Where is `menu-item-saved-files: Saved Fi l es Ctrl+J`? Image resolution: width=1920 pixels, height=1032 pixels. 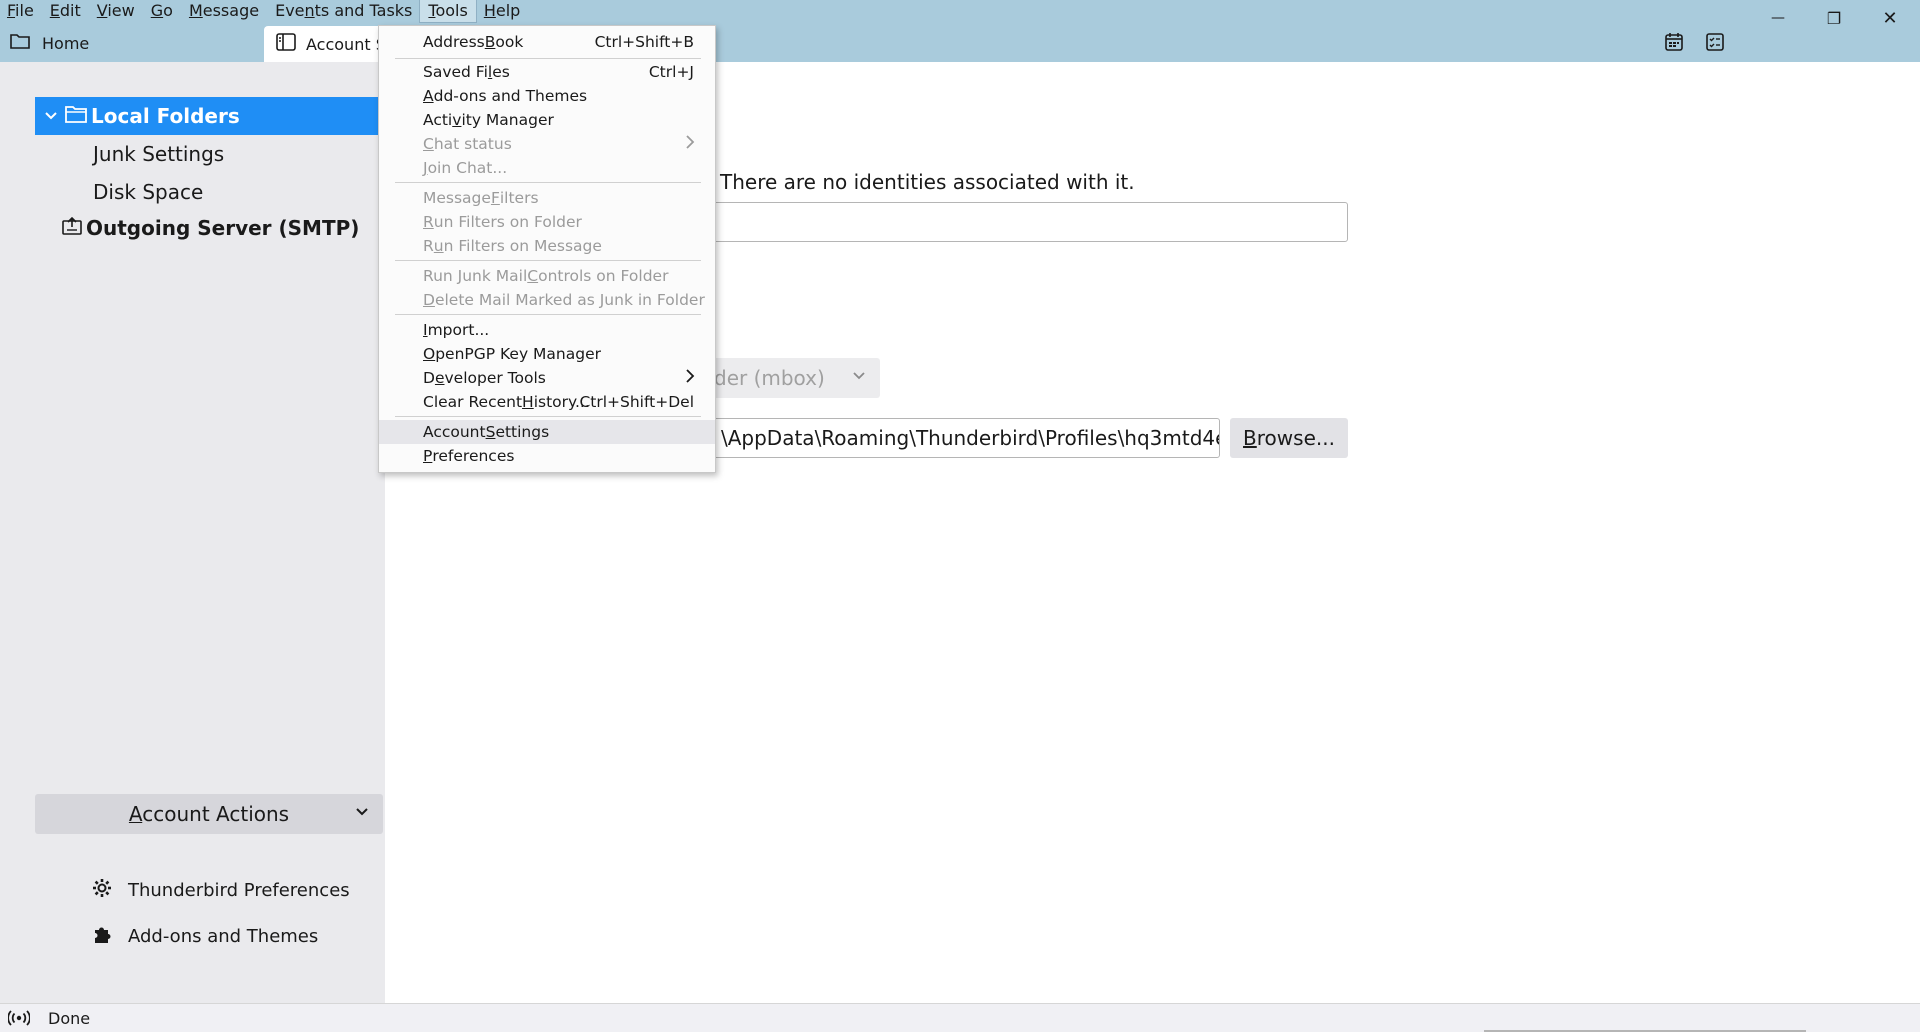 menu-item-saved-files: Saved Fi l es Ctrl+J is located at coordinates (547, 72).